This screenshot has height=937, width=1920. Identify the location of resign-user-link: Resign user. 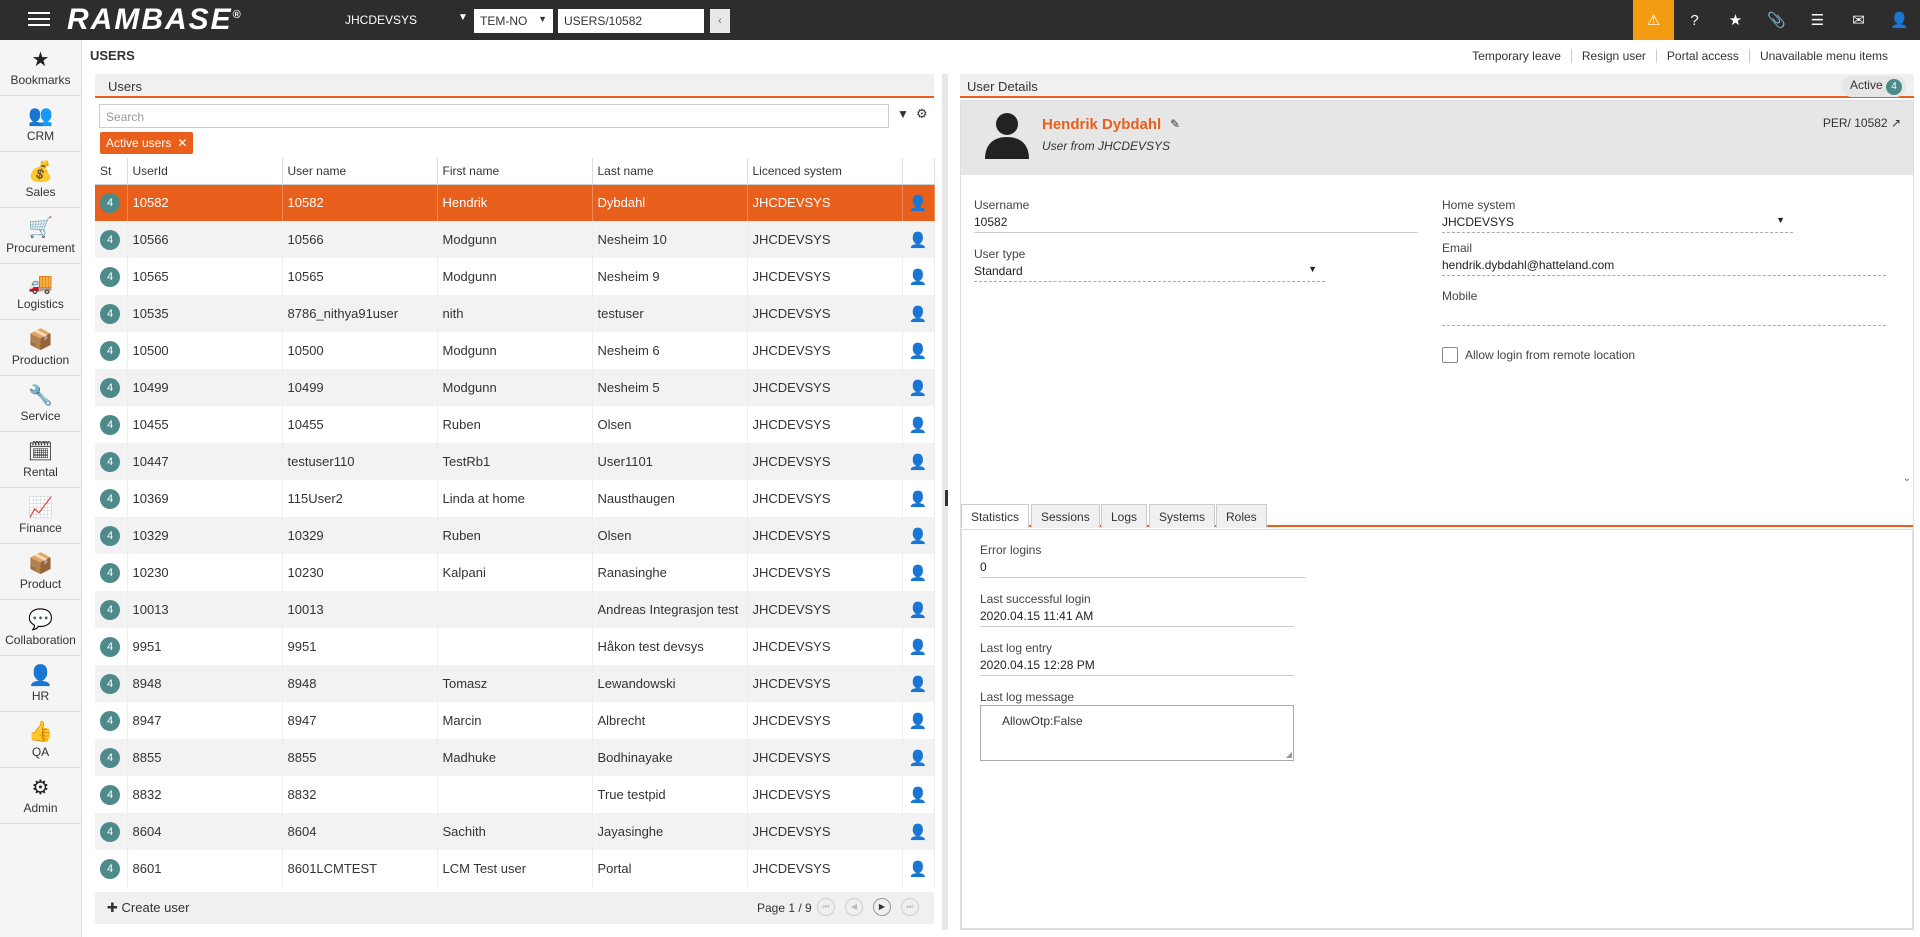
(1613, 56).